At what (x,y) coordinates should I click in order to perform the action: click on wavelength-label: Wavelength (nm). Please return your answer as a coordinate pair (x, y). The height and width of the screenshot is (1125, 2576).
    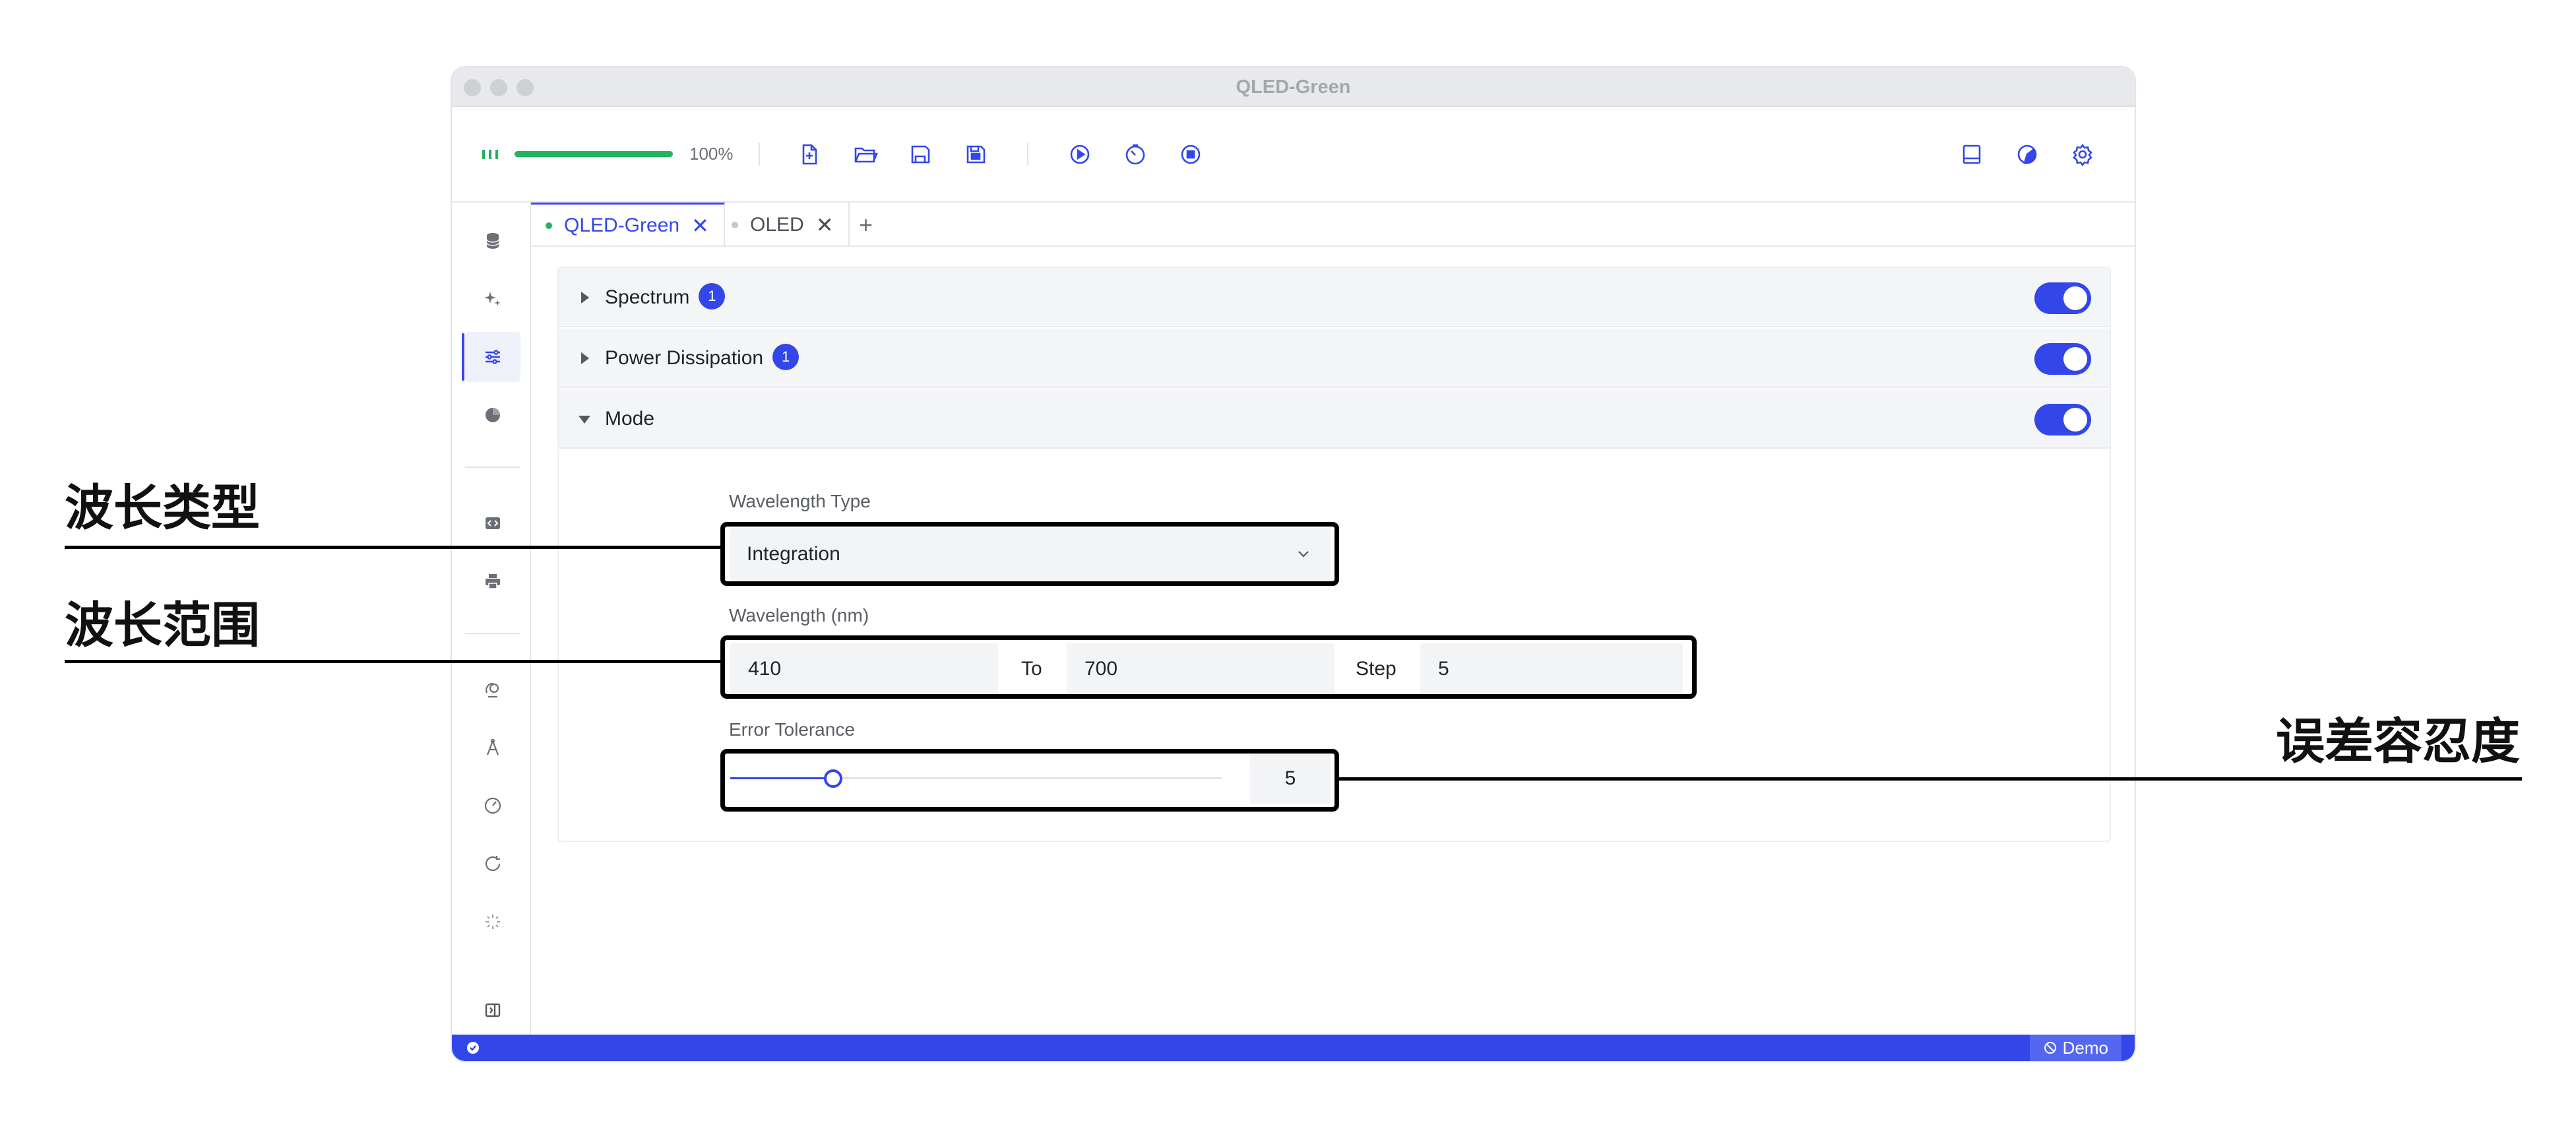
    Looking at the image, I should click on (799, 615).